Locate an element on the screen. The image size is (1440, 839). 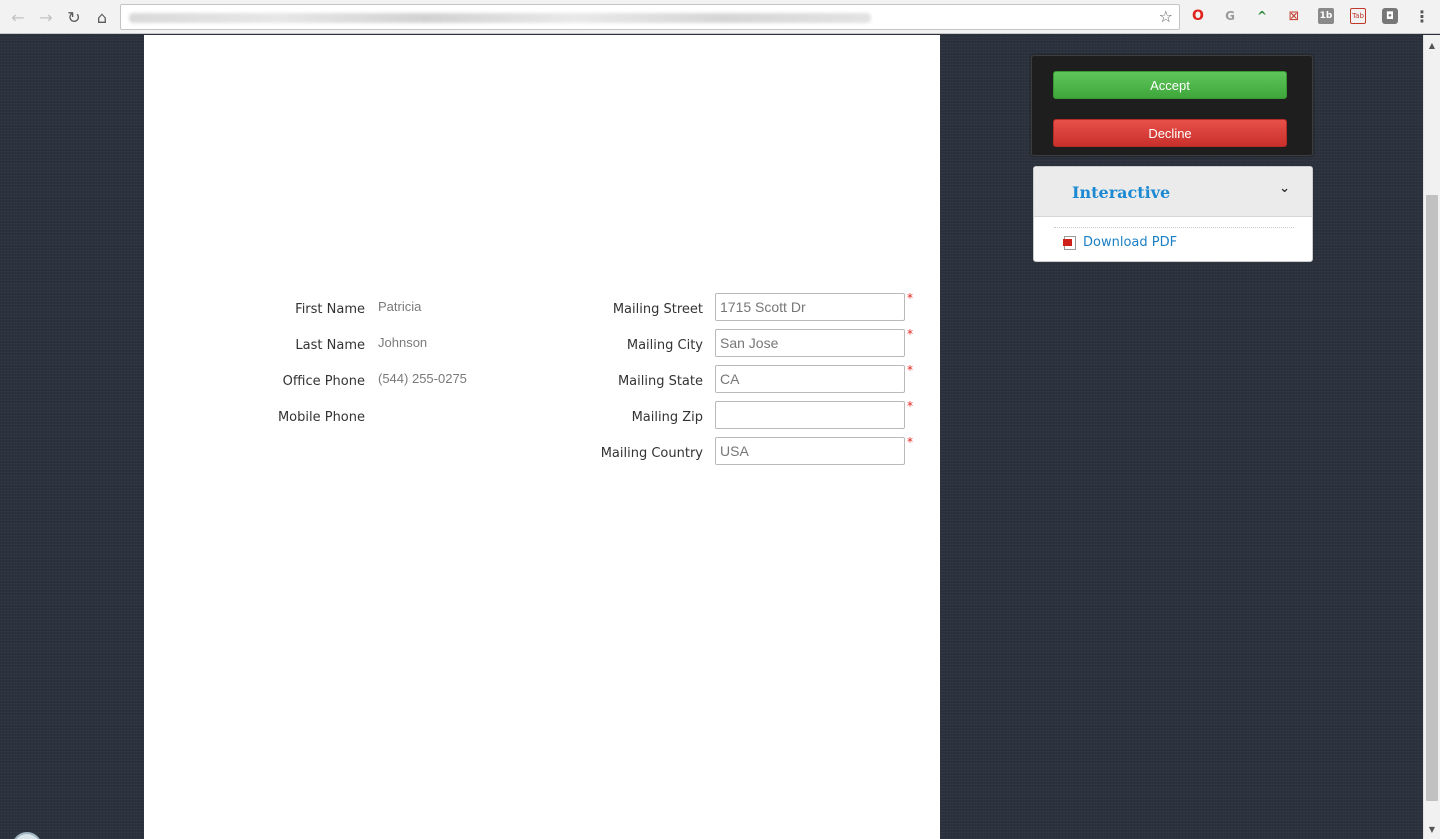
mailing-zip-input is located at coordinates (810, 415).